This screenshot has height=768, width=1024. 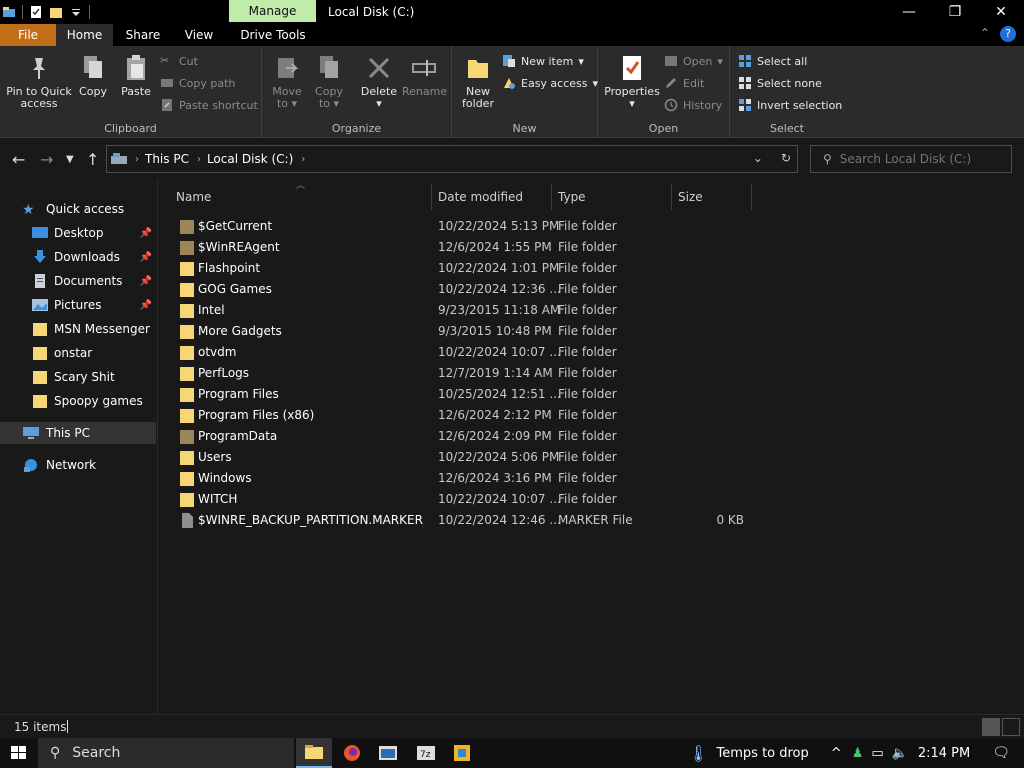 I want to click on move-to-button: Move to ▾, so click(x=287, y=82).